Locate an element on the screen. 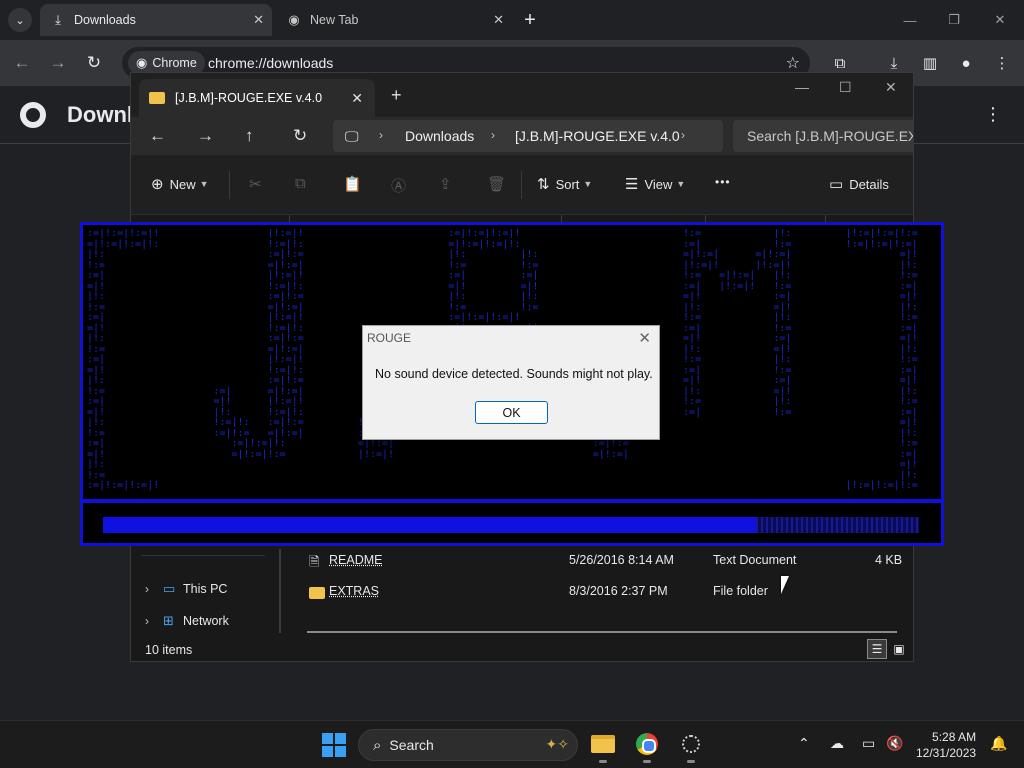  onedrive-icon: ☁ is located at coordinates (837, 743).